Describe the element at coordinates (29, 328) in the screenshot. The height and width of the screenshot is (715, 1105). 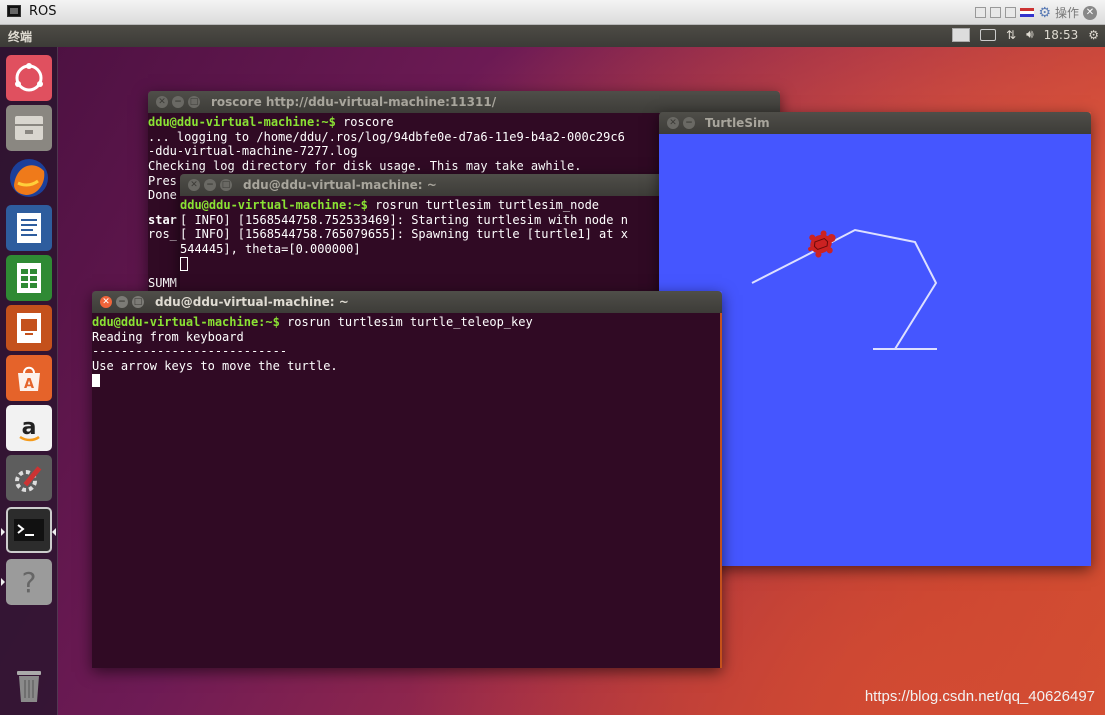
I see `libreoffice-impress-icon` at that location.